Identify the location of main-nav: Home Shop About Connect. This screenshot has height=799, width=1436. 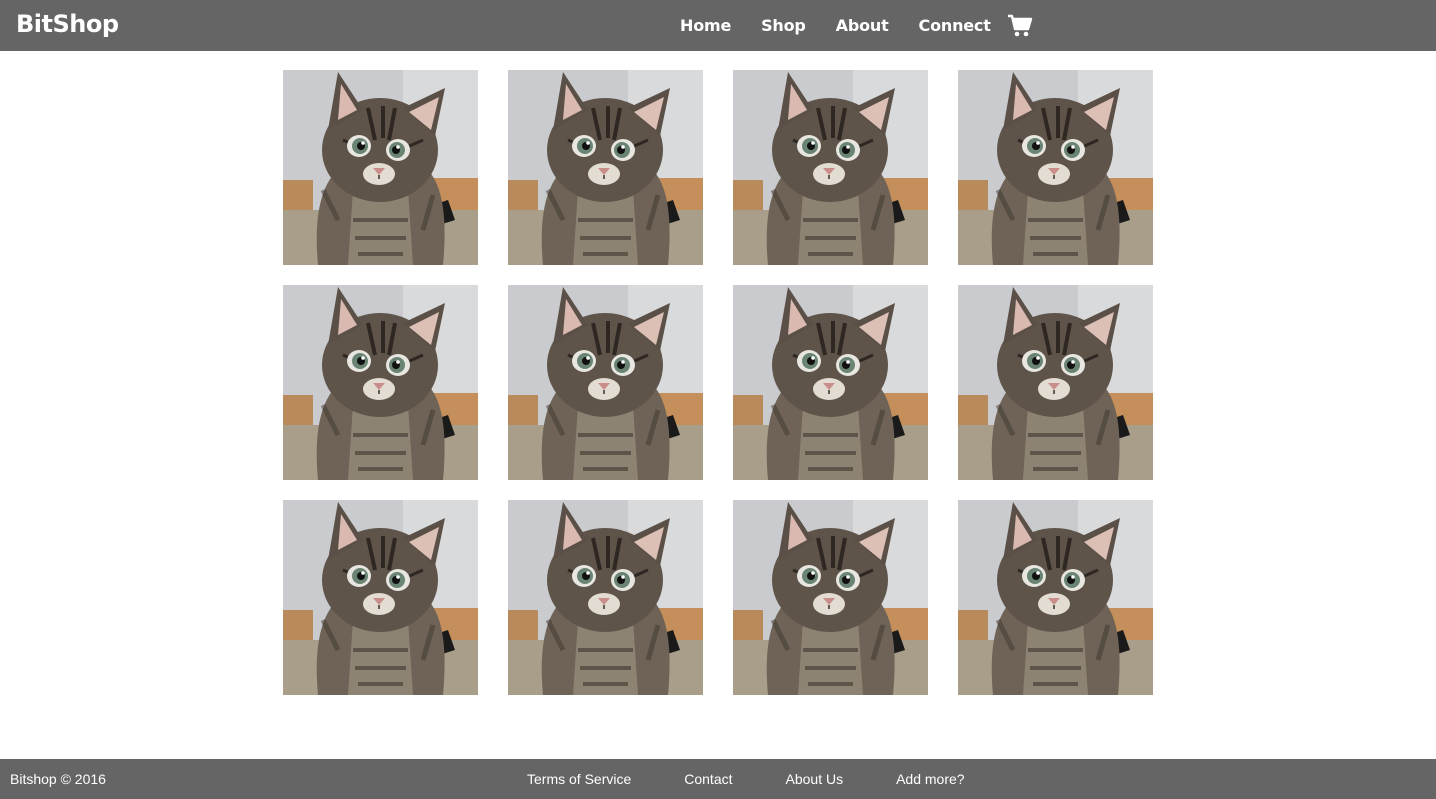
(856, 25).